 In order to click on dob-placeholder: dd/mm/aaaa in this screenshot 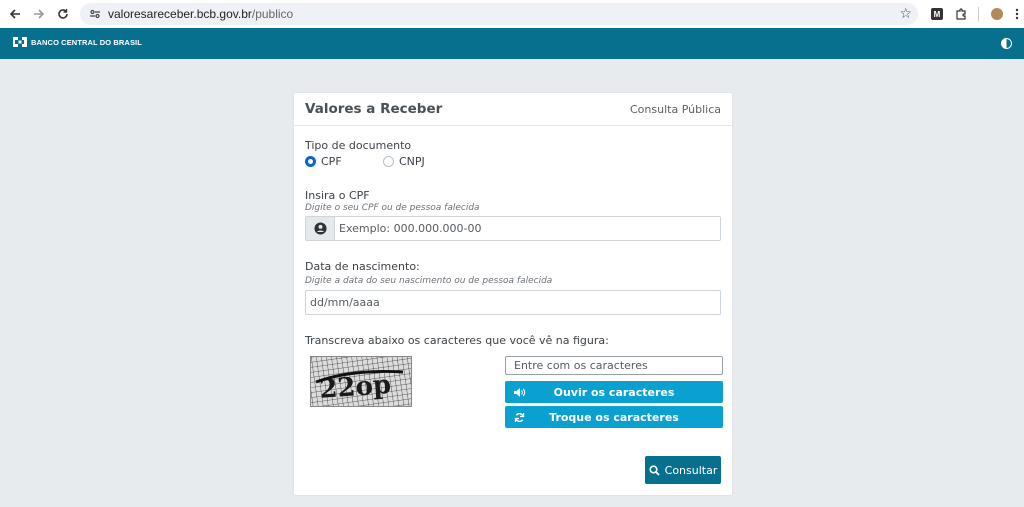, I will do `click(345, 302)`.